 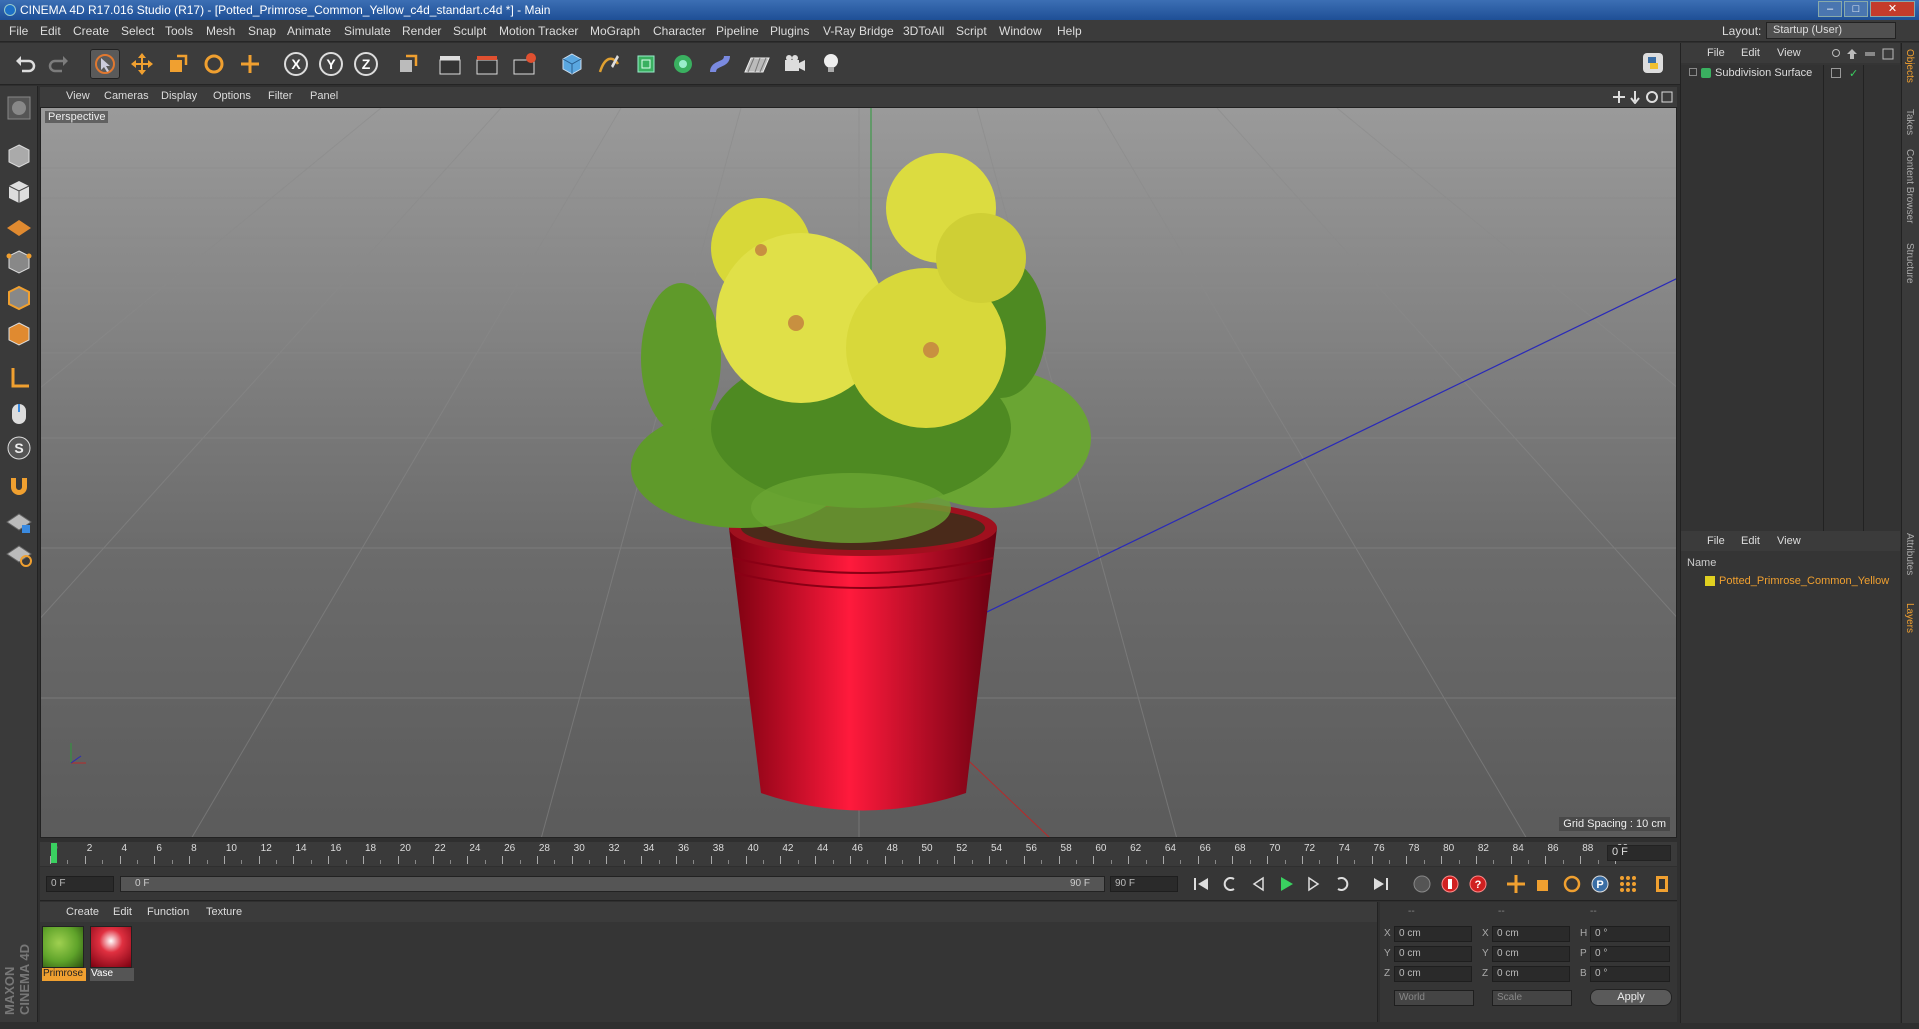 What do you see at coordinates (1909, 263) in the screenshot?
I see `side-tab-structure: Structure` at bounding box center [1909, 263].